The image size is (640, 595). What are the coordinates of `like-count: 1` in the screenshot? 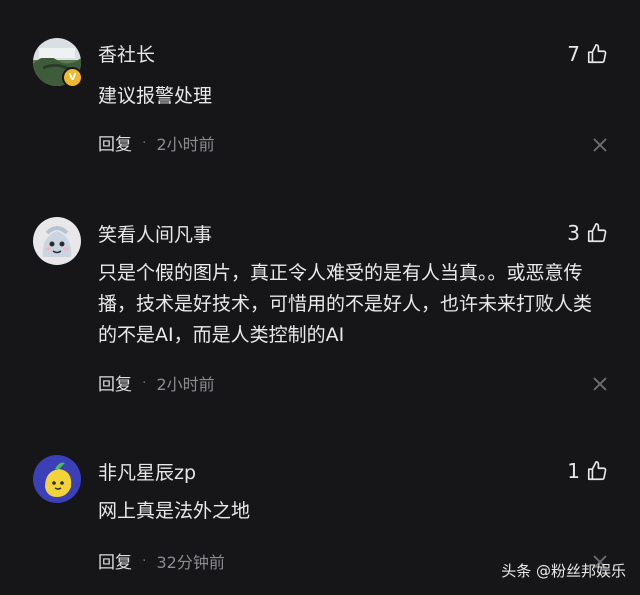 It's located at (573, 471).